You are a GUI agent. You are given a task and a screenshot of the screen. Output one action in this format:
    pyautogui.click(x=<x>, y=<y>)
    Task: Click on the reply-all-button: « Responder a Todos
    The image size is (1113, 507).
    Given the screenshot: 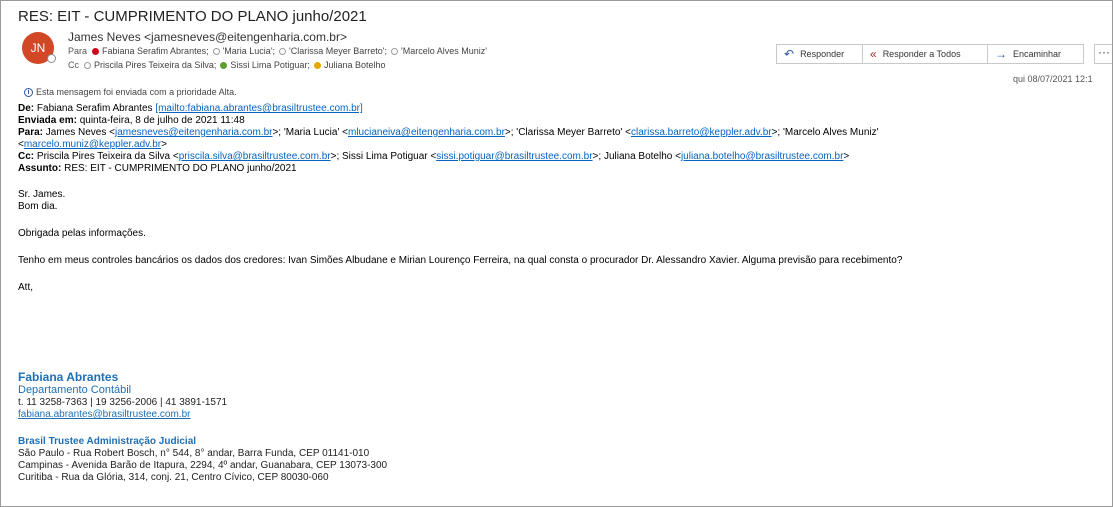 What is the action you would take?
    pyautogui.click(x=925, y=54)
    